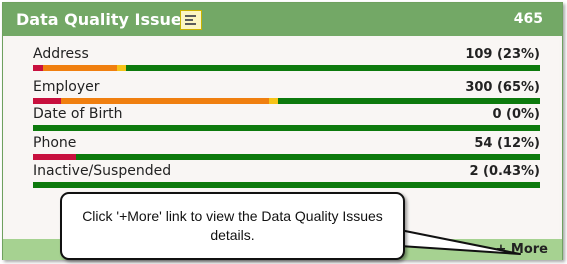 The height and width of the screenshot is (264, 567). Describe the element at coordinates (61, 54) in the screenshot. I see `issue-label: Address` at that location.